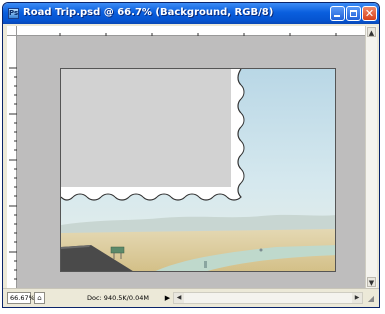 Image resolution: width=385 pixels, height=314 pixels. I want to click on scroll-up-icon: ▲, so click(371, 32).